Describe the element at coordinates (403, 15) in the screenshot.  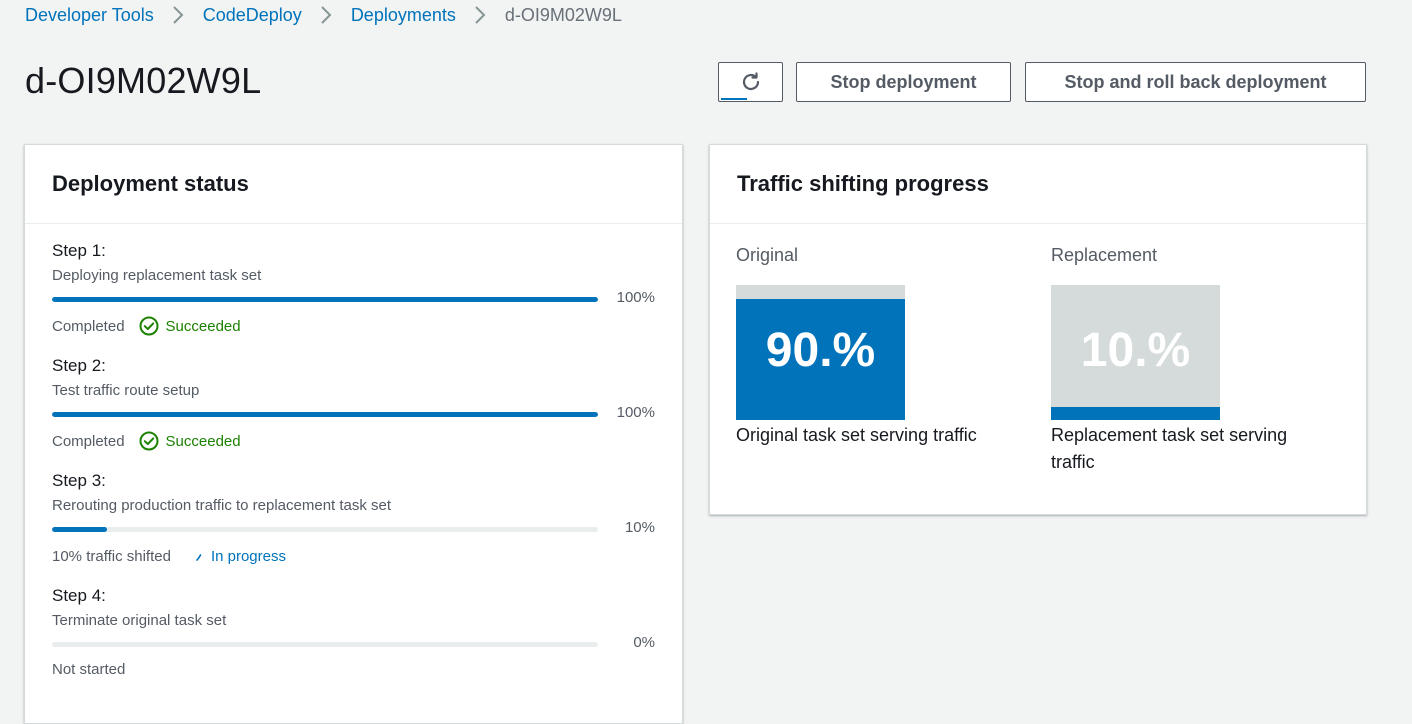
I see `breadcrumb-deployments: Deployments` at that location.